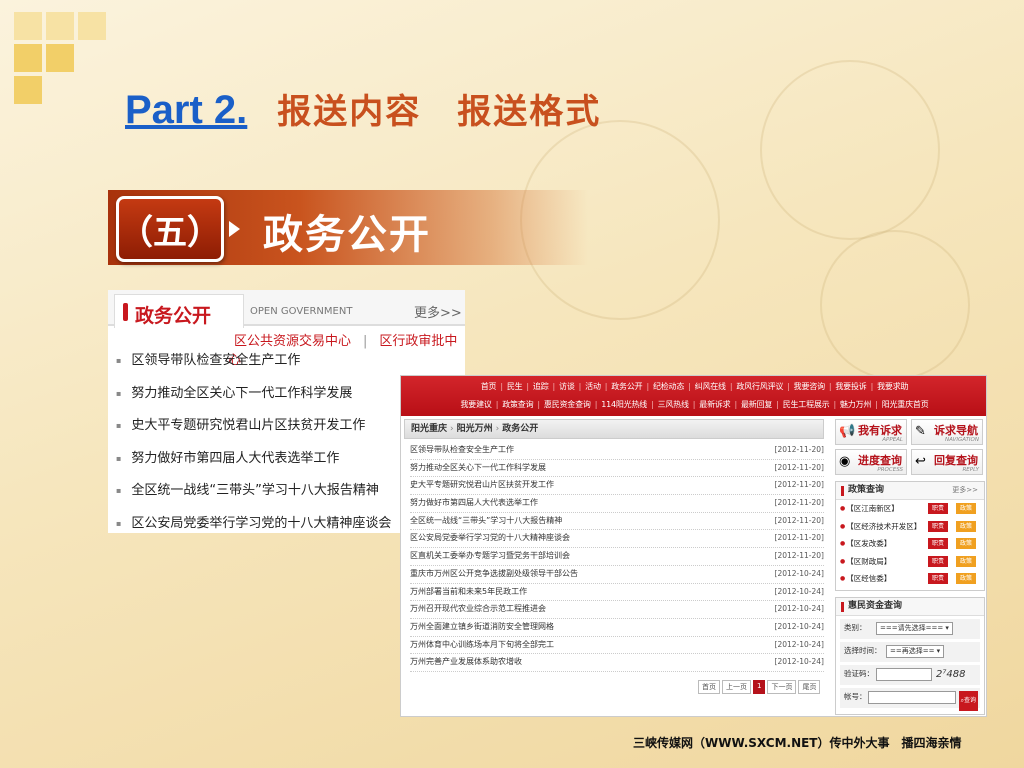 This screenshot has height=768, width=1024. Describe the element at coordinates (868, 578) in the screenshot. I see `policy-dept: 【区经信委】` at that location.